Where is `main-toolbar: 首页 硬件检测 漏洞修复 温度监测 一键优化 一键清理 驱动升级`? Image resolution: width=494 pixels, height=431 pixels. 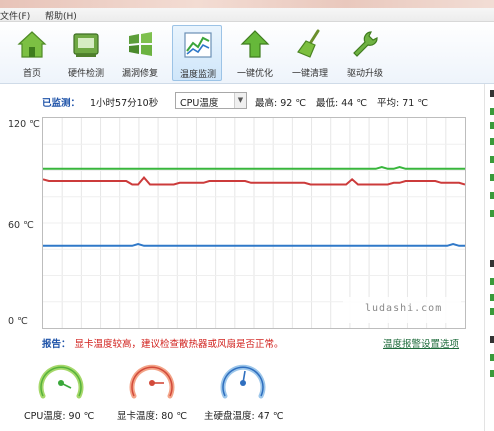 main-toolbar: 首页 硬件检测 漏洞修复 温度监测 一键优化 一键清理 驱动升级 is located at coordinates (247, 53).